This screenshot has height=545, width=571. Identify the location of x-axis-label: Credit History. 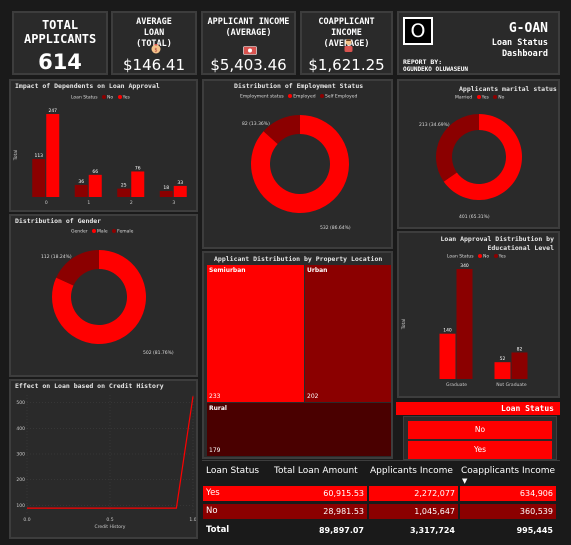
(110, 527).